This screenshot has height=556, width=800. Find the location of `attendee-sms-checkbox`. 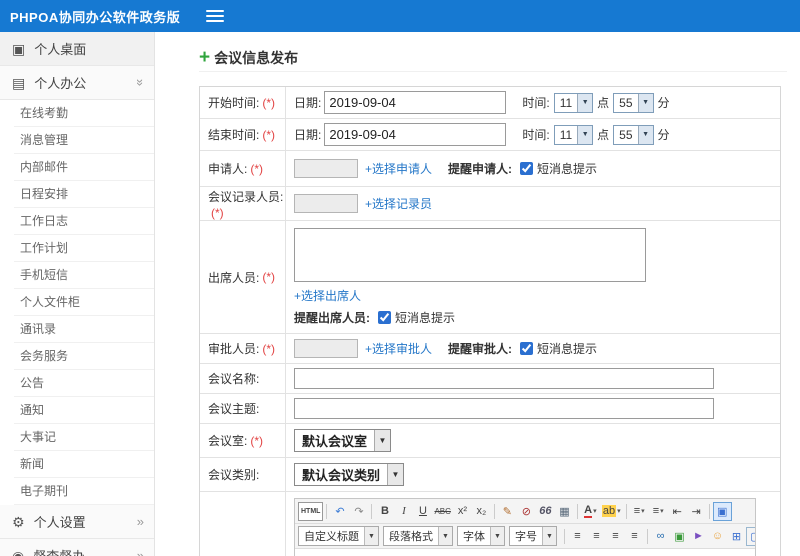

attendee-sms-checkbox is located at coordinates (384, 317).